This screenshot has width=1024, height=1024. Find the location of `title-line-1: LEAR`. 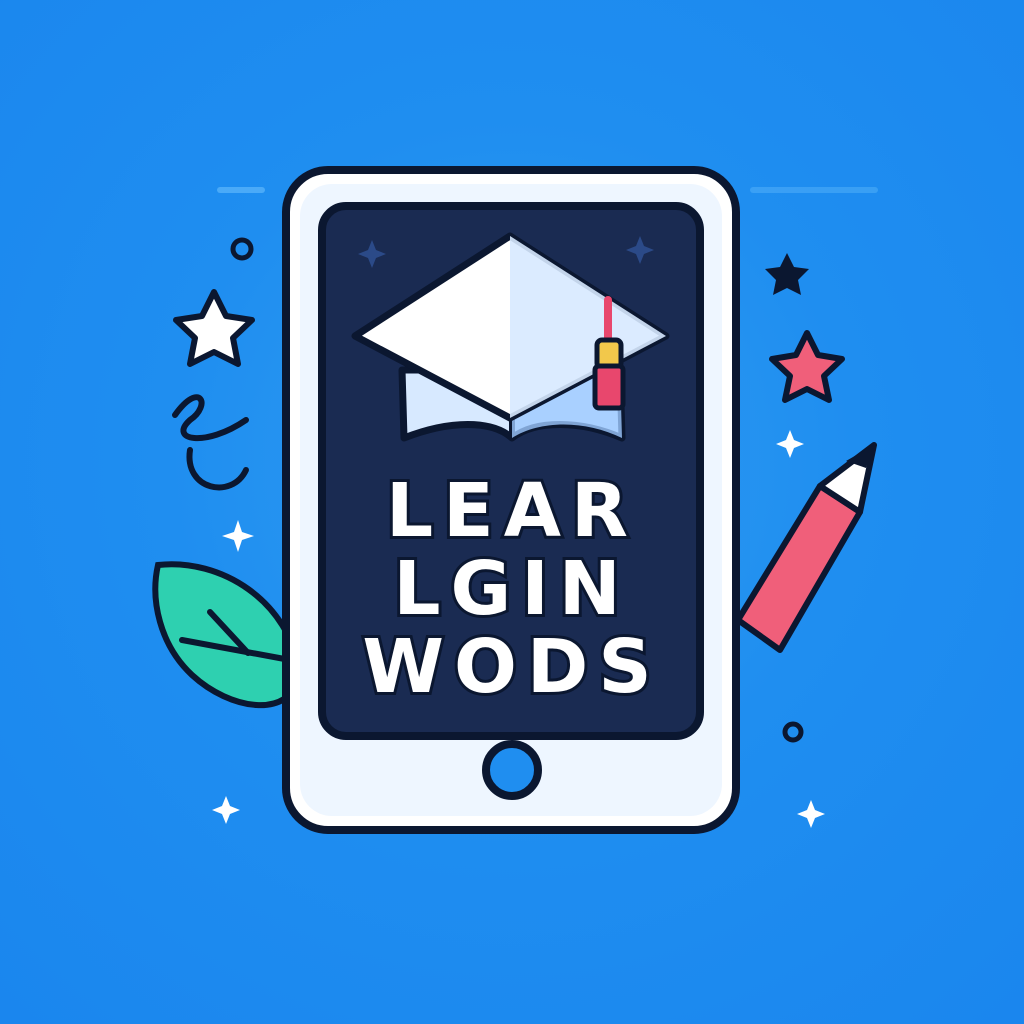

title-line-1: LEAR is located at coordinates (512, 511).